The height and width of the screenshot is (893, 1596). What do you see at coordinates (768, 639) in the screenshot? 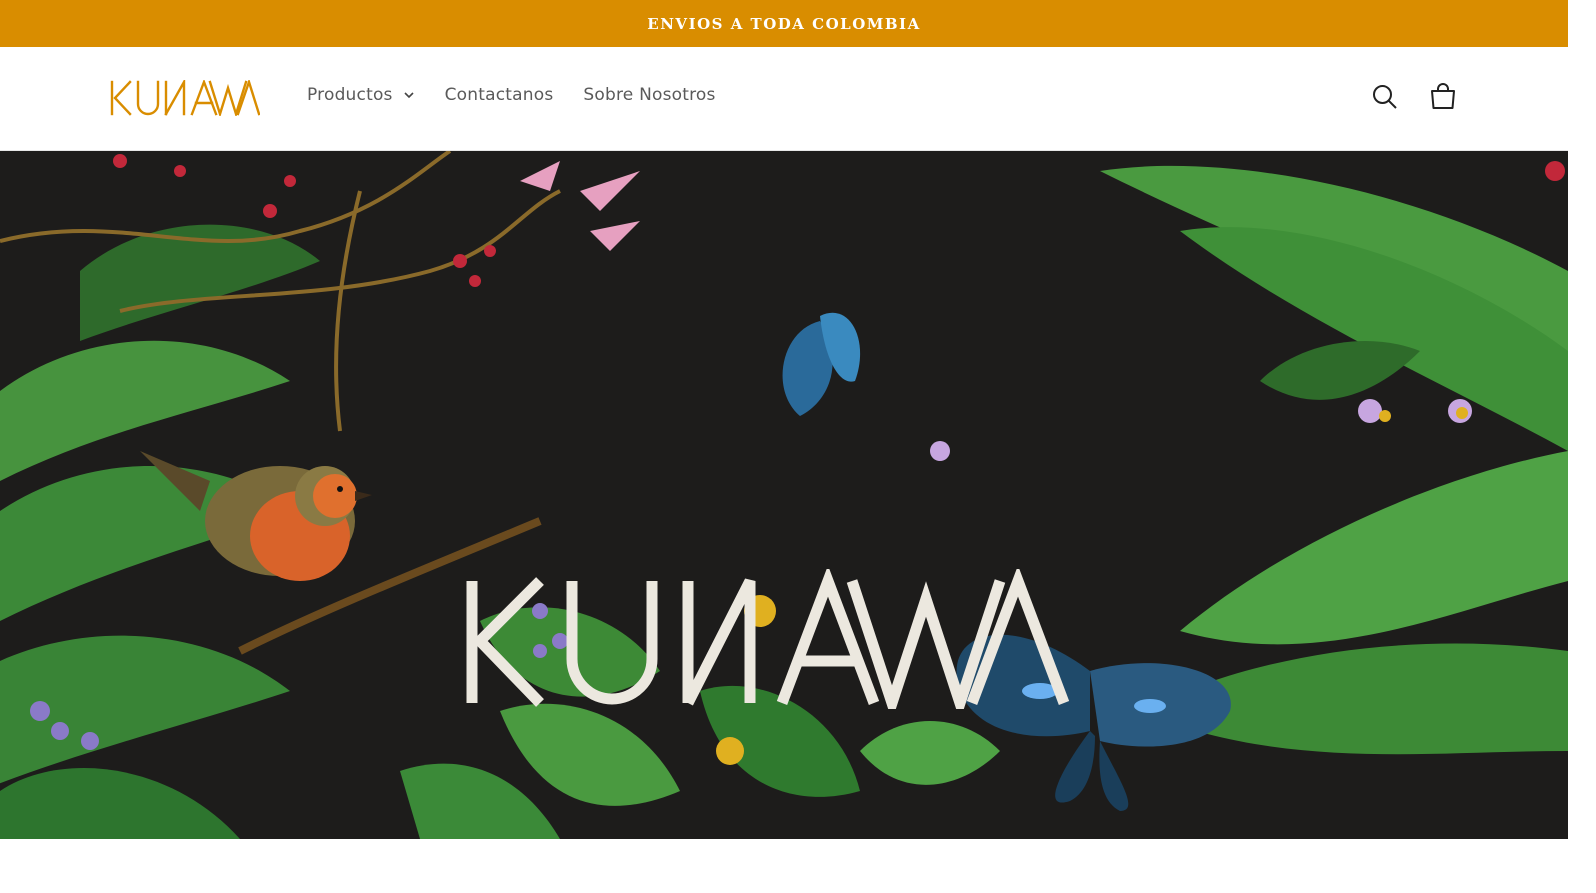
I see `hero-kunawa-logo` at bounding box center [768, 639].